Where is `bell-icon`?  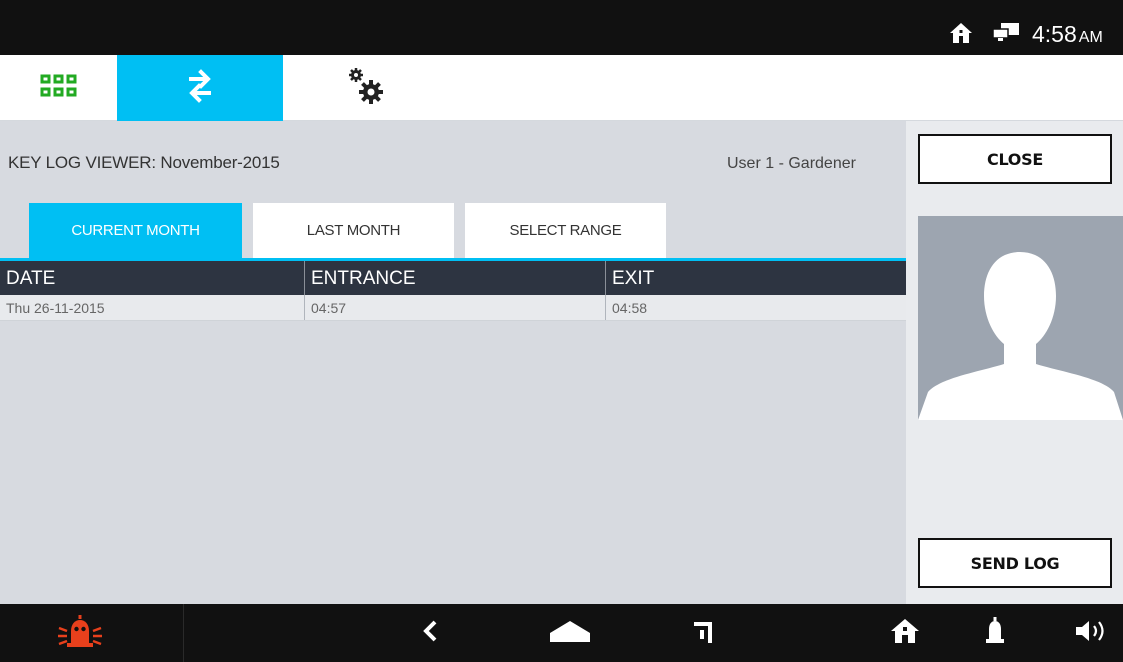
bell-icon is located at coordinates (995, 633).